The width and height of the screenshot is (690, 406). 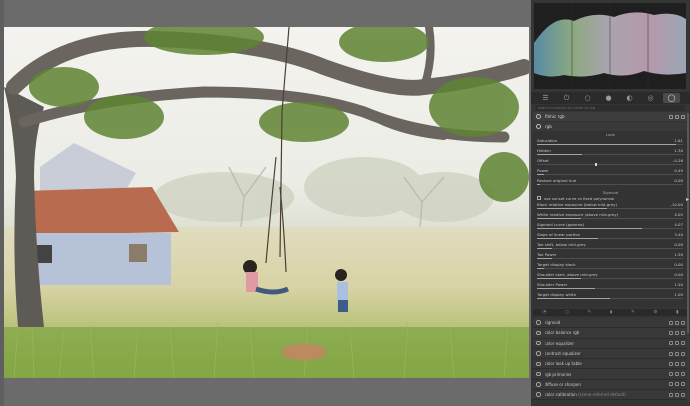 What do you see at coordinates (610, 354) in the screenshot?
I see `module-item-contrast-equalizer: contrast equalizer` at bounding box center [610, 354].